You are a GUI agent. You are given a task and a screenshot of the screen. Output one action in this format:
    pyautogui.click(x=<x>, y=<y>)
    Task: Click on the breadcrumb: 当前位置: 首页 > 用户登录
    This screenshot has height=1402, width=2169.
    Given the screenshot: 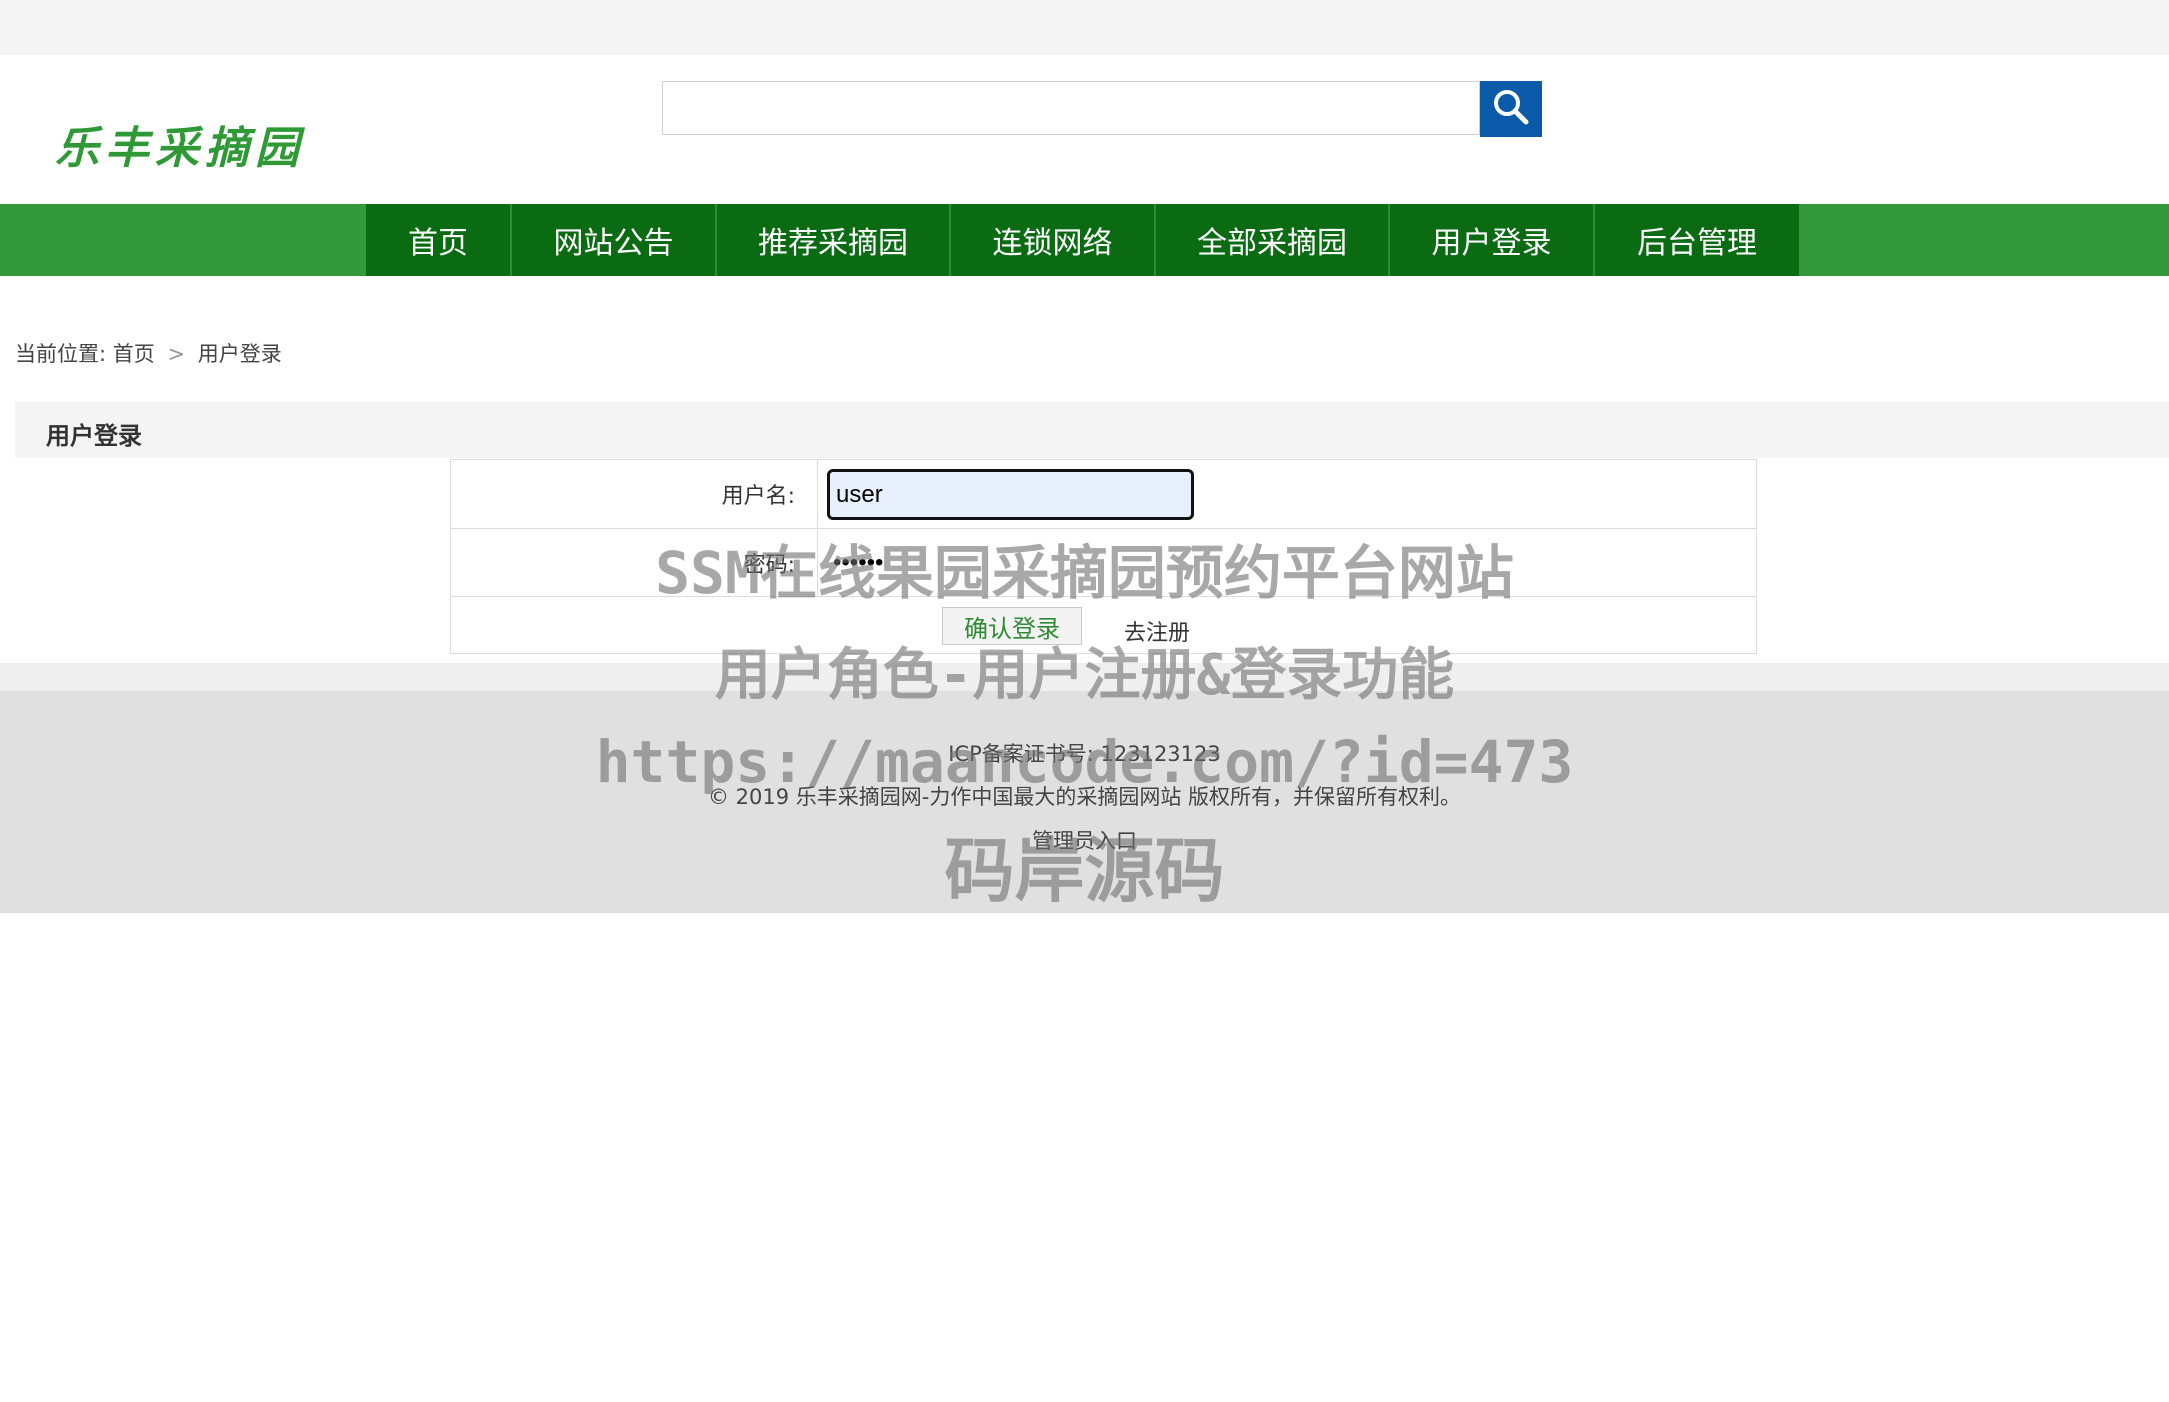 What is the action you would take?
    pyautogui.click(x=148, y=353)
    